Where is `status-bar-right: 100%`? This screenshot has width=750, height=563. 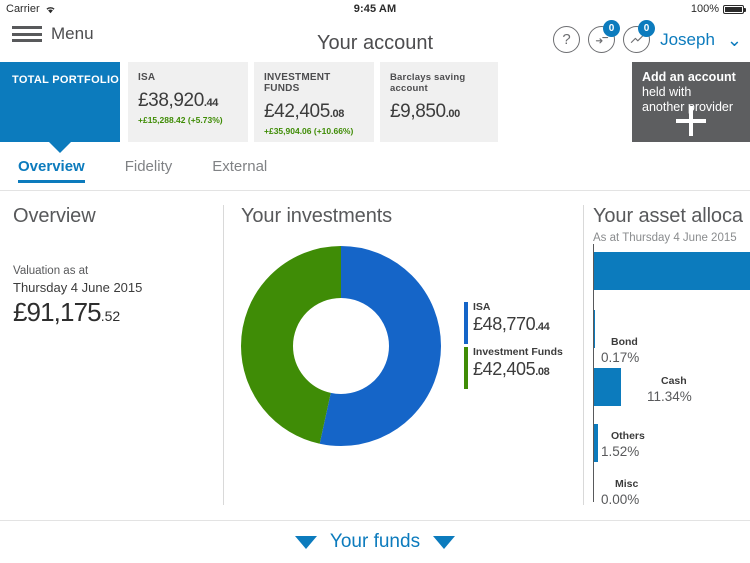 status-bar-right: 100% is located at coordinates (718, 9).